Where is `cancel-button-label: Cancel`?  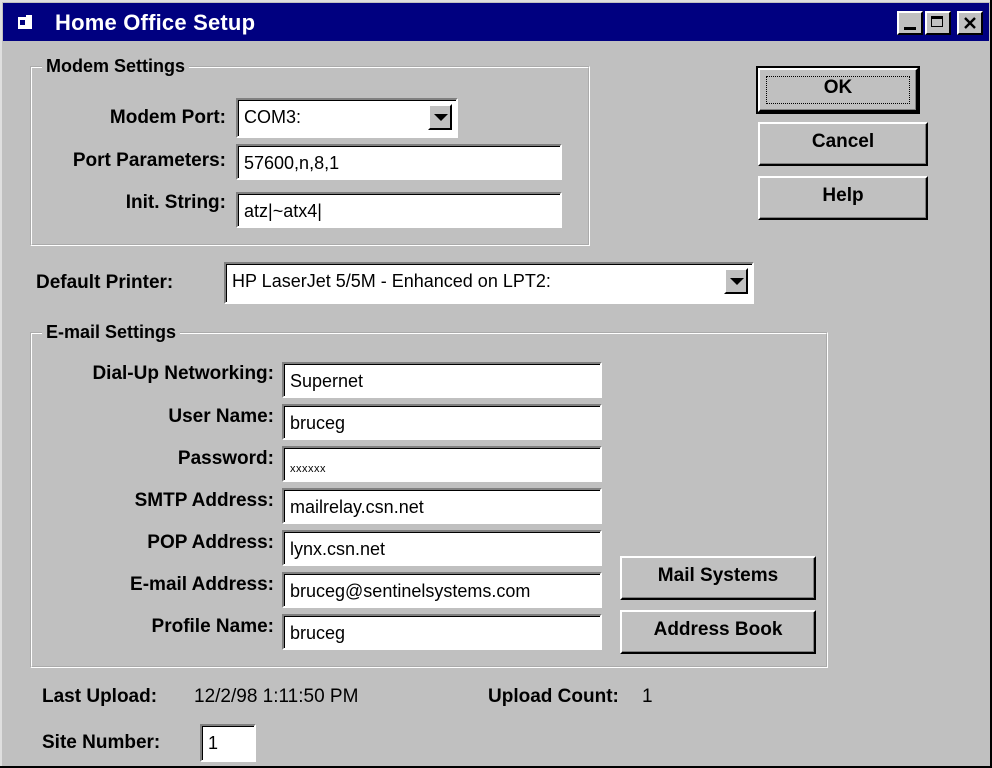
cancel-button-label: Cancel is located at coordinates (843, 141).